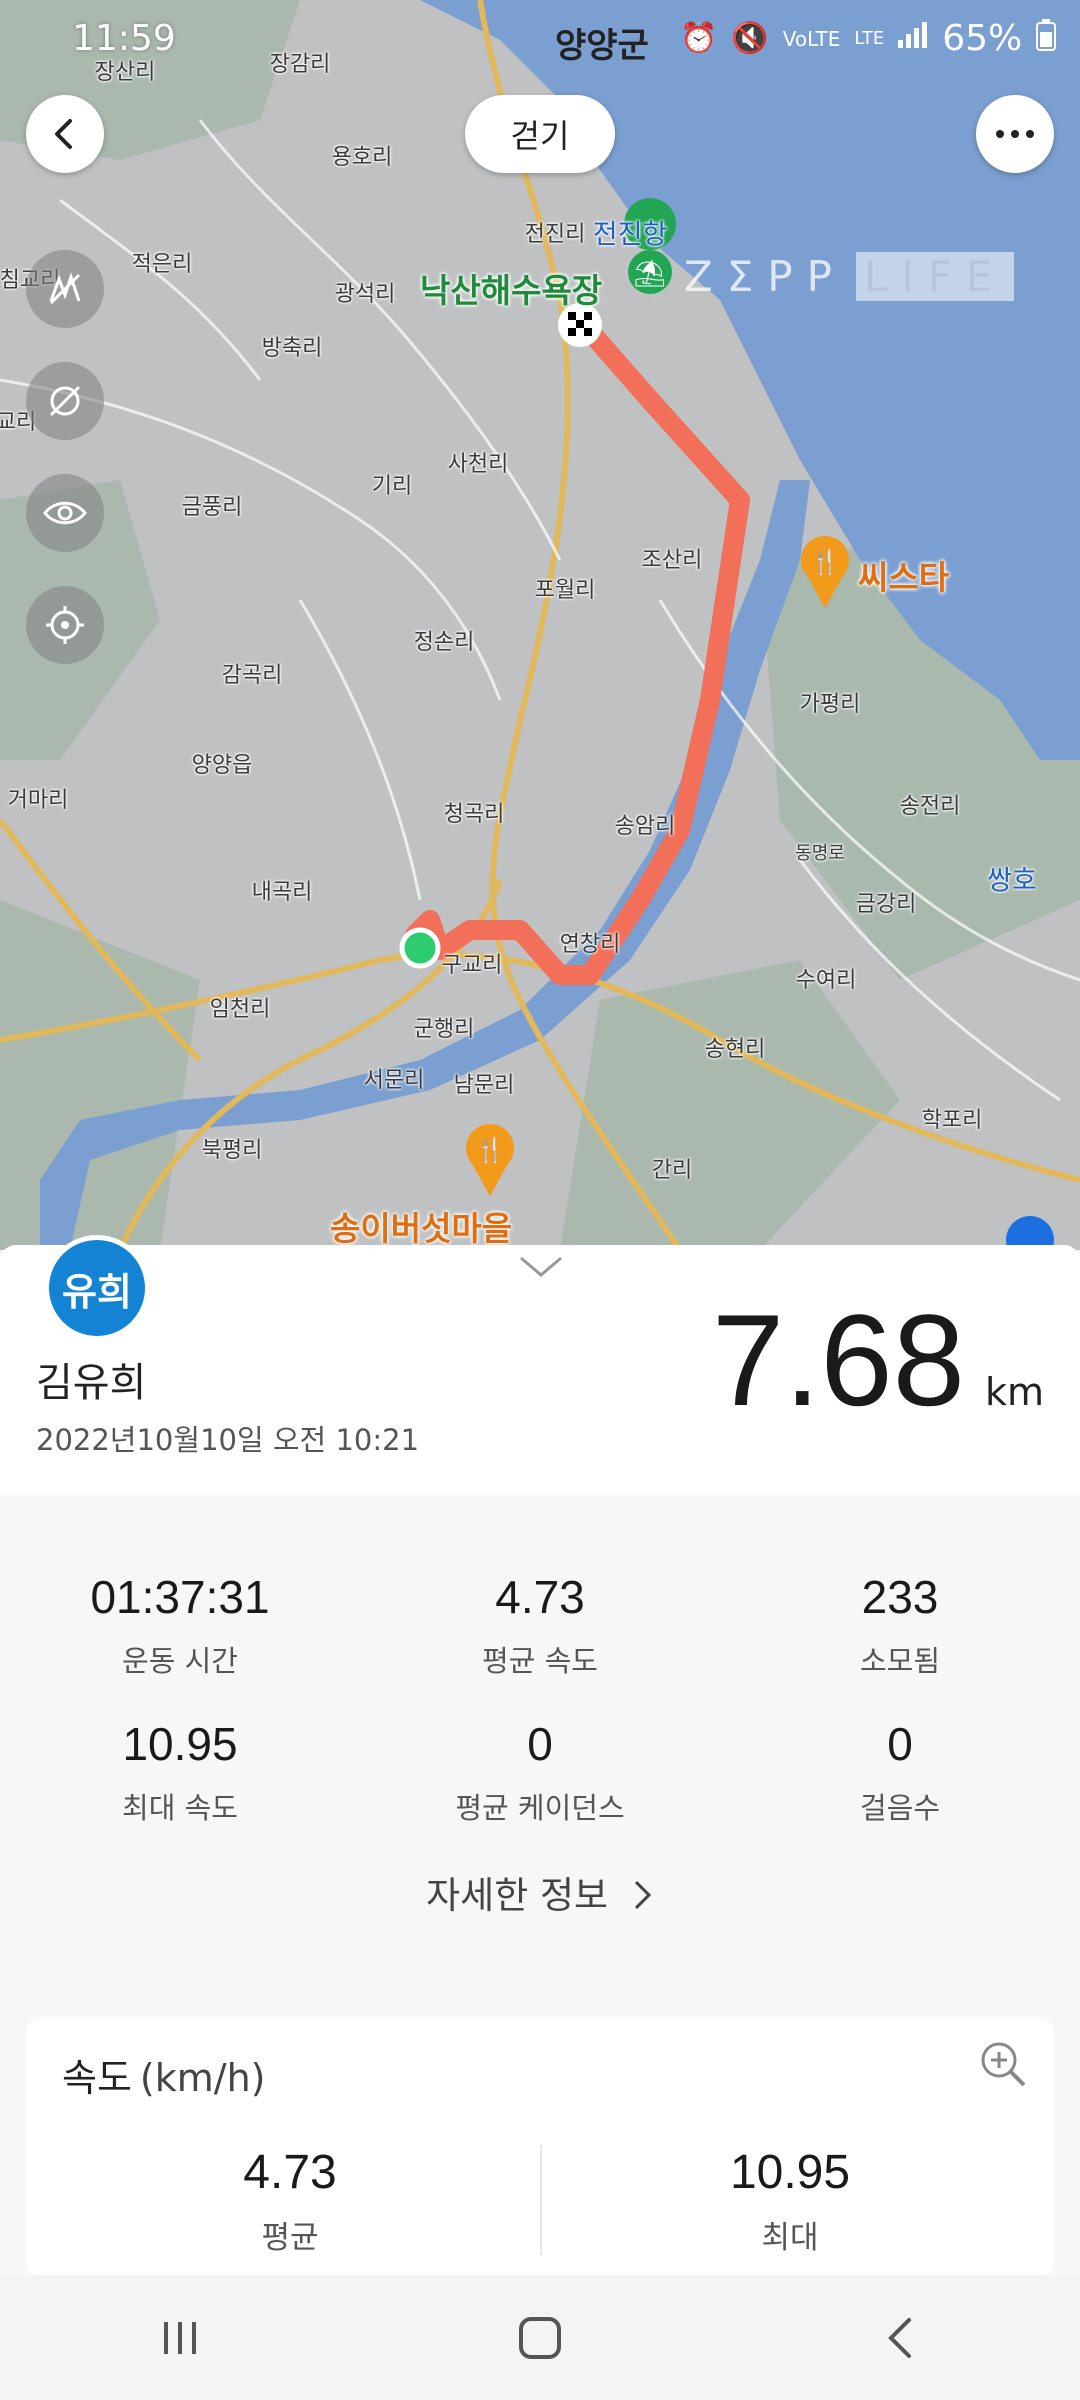 This screenshot has height=2400, width=1080. I want to click on recent-apps-button, so click(180, 2338).